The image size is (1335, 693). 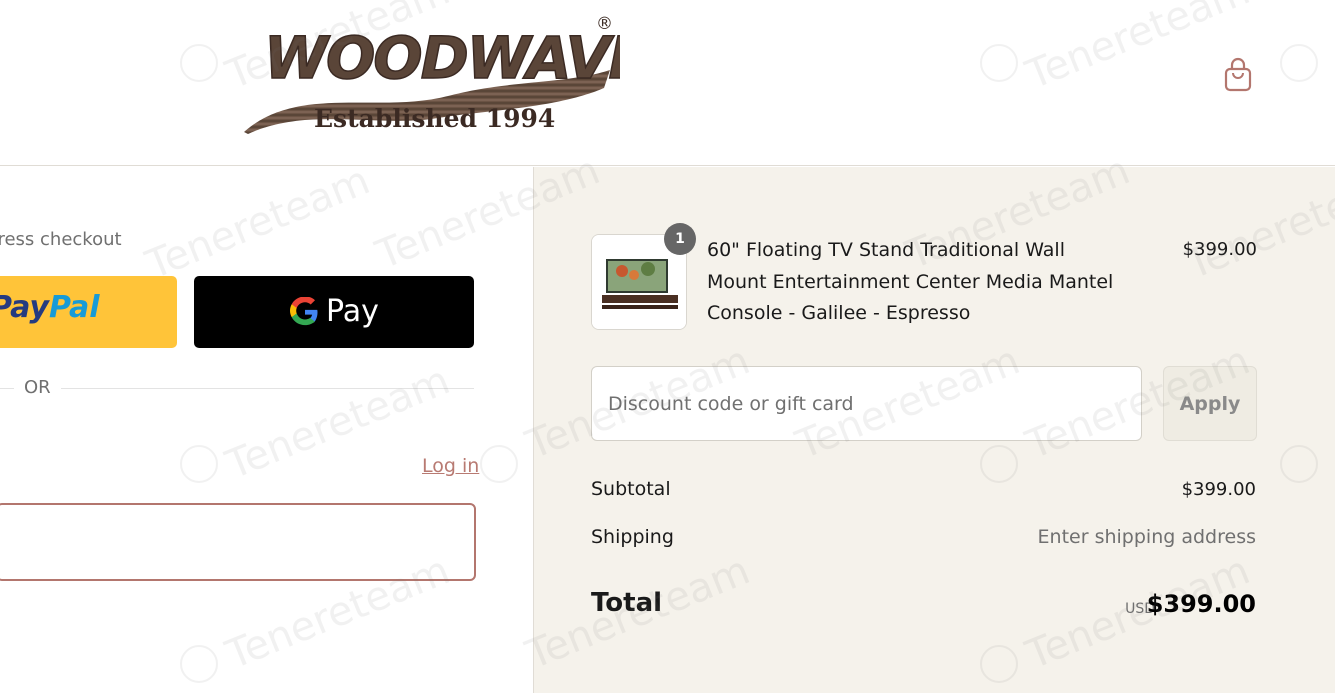 What do you see at coordinates (304, 310) in the screenshot?
I see `google-g-icon` at bounding box center [304, 310].